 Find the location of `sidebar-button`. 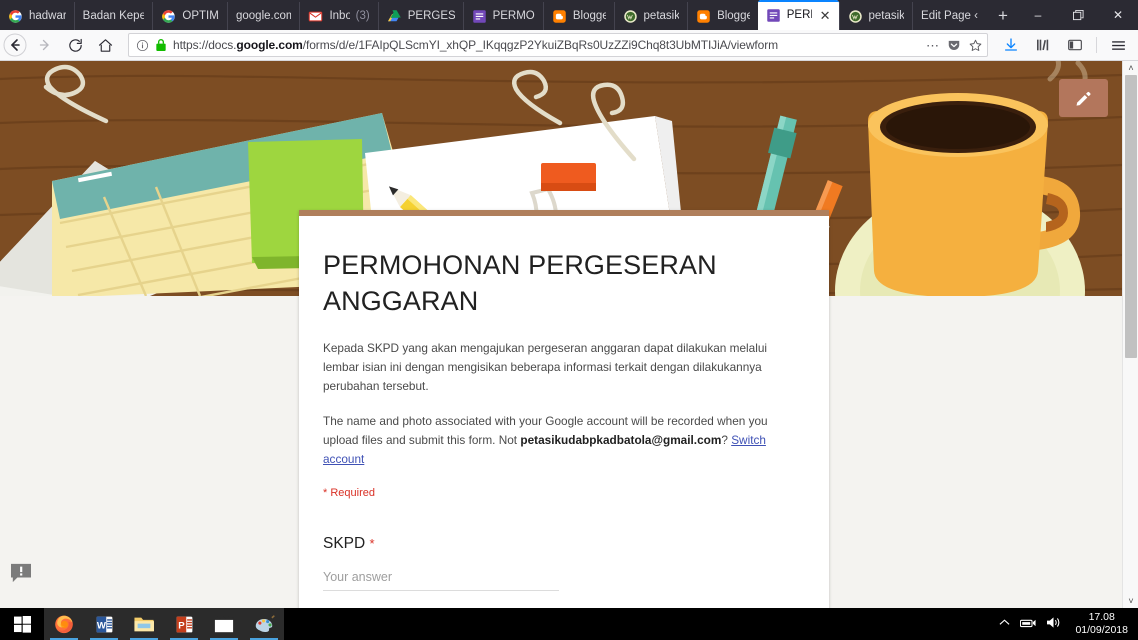

sidebar-button is located at coordinates (1075, 45).